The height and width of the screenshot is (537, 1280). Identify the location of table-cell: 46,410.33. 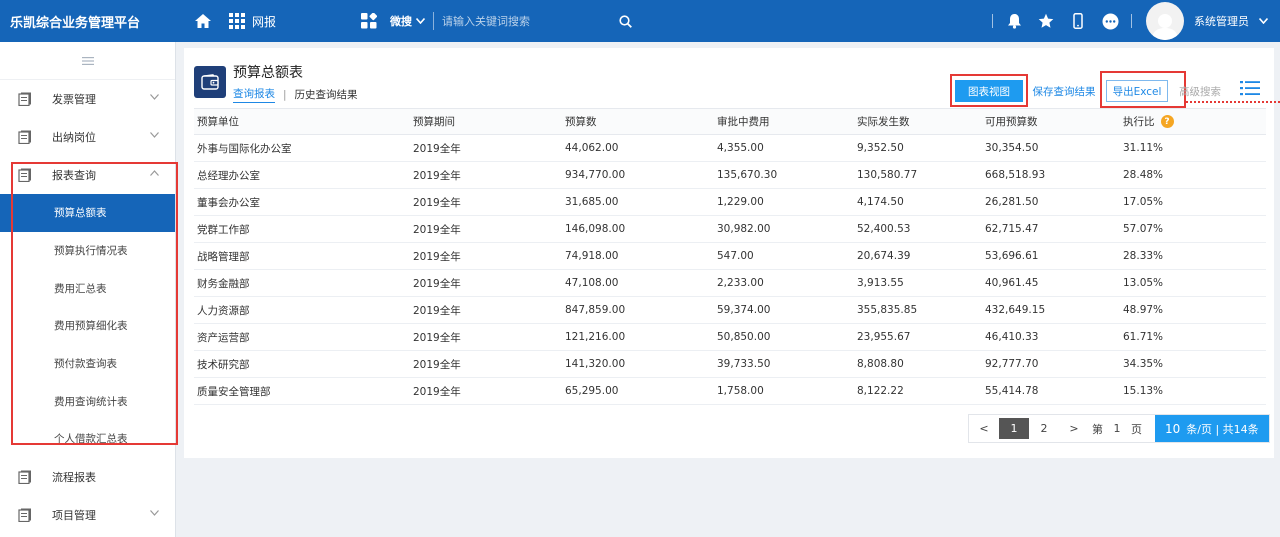
(1012, 337).